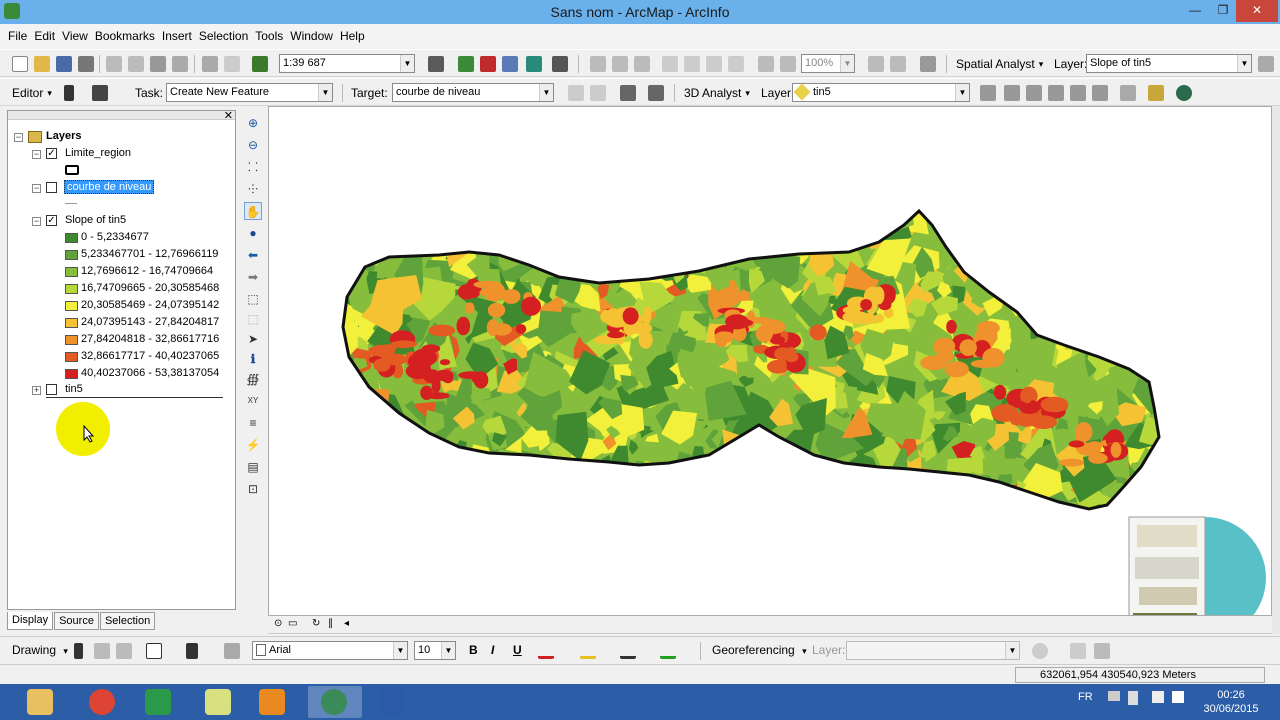  I want to click on fixed-zoom-out-icon: ⸭, so click(253, 189).